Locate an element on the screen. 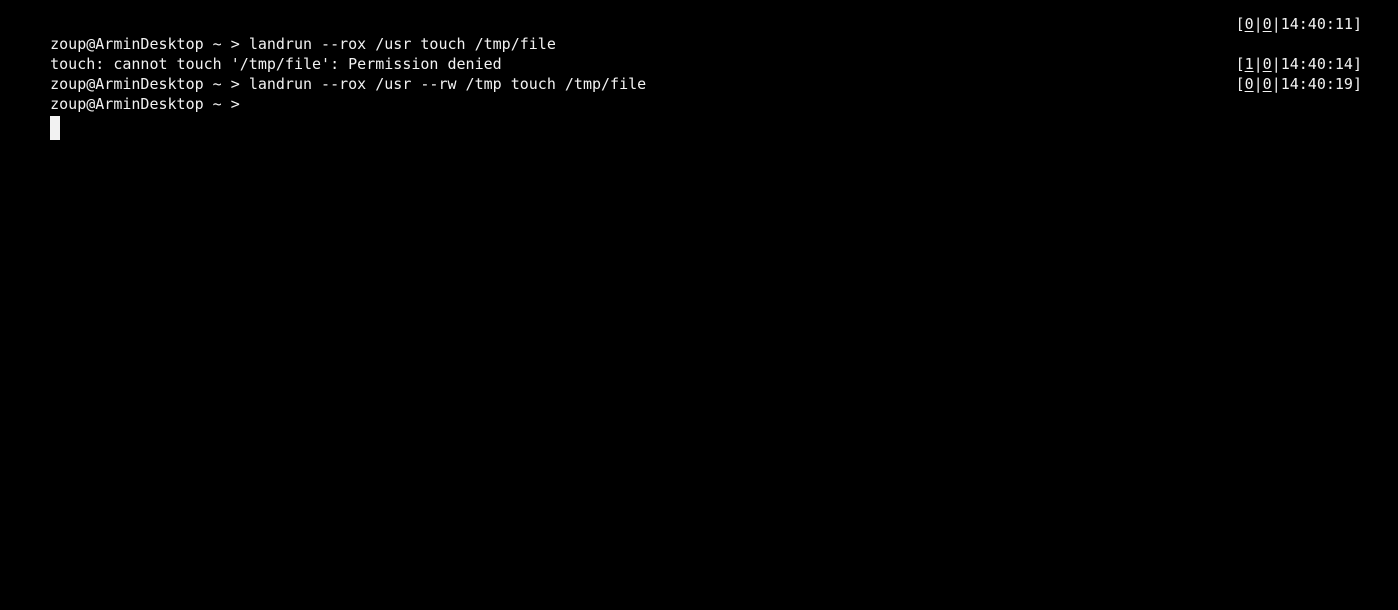 This screenshot has width=1398, height=610. timestamp: 14:40:11 is located at coordinates (1316, 24).